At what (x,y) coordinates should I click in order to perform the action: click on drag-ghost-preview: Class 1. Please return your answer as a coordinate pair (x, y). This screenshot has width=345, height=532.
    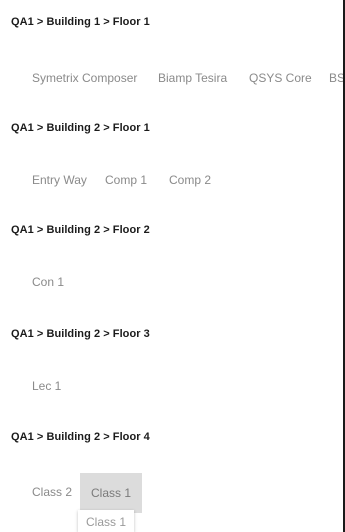
    Looking at the image, I should click on (106, 521).